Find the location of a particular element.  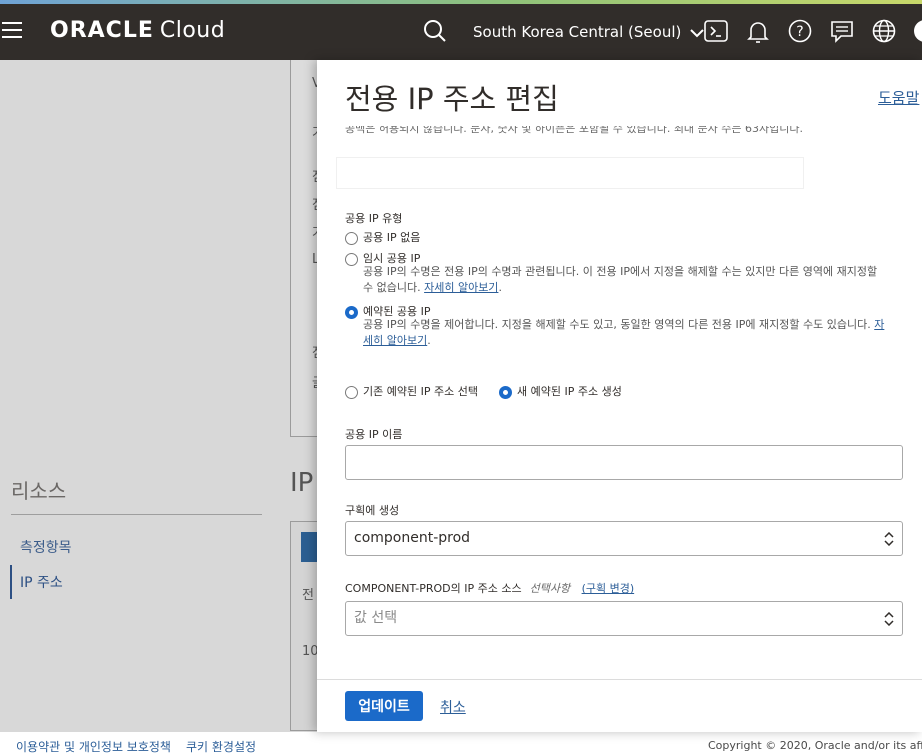

user-avatar-icon is located at coordinates (917, 31).